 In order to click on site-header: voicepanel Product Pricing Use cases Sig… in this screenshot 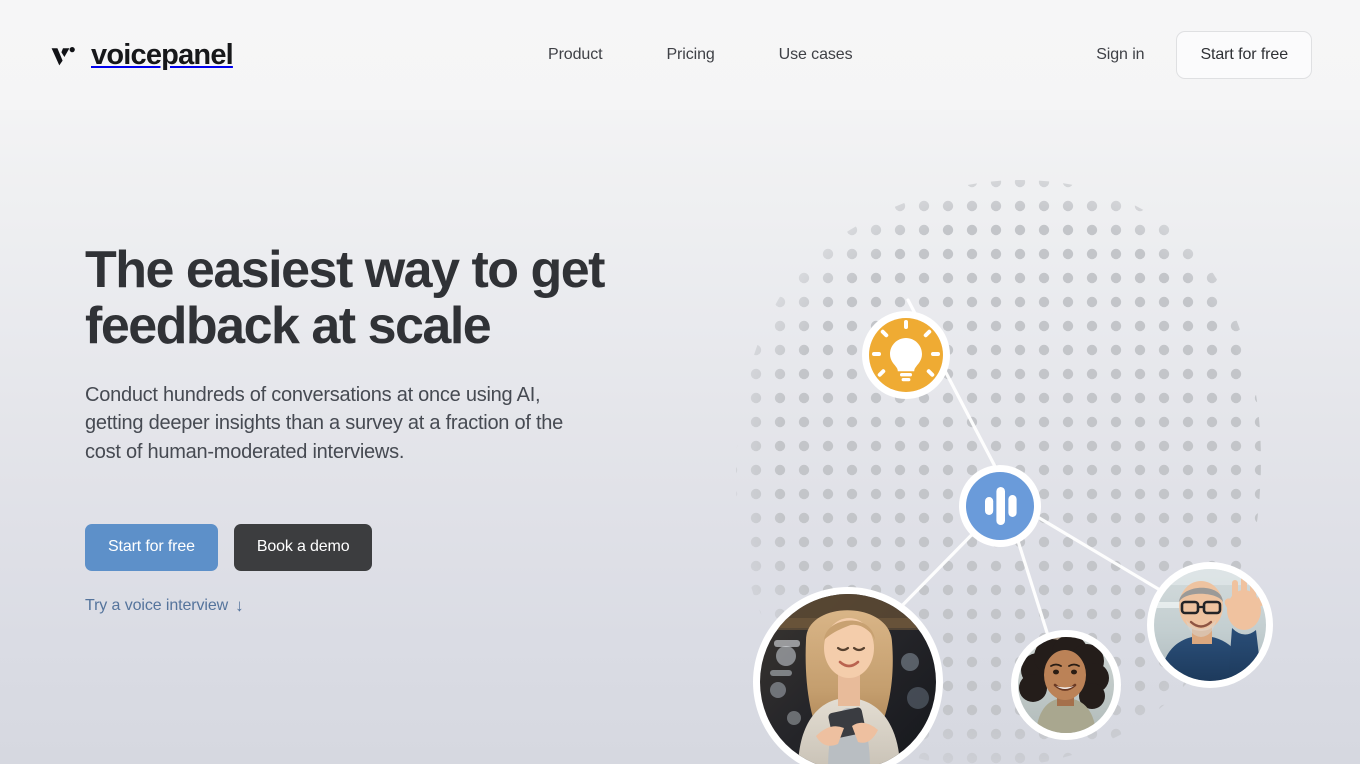, I will do `click(680, 55)`.